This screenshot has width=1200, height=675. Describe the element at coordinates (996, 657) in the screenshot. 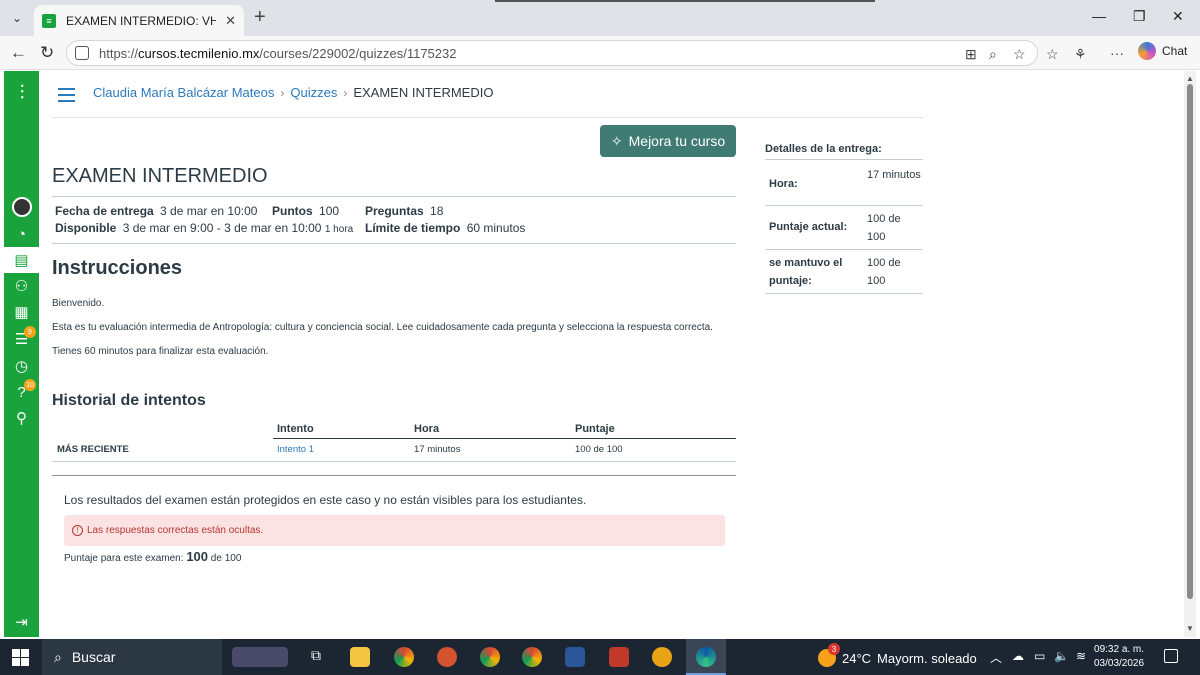

I see `tray-chevron-icon: ︿` at that location.